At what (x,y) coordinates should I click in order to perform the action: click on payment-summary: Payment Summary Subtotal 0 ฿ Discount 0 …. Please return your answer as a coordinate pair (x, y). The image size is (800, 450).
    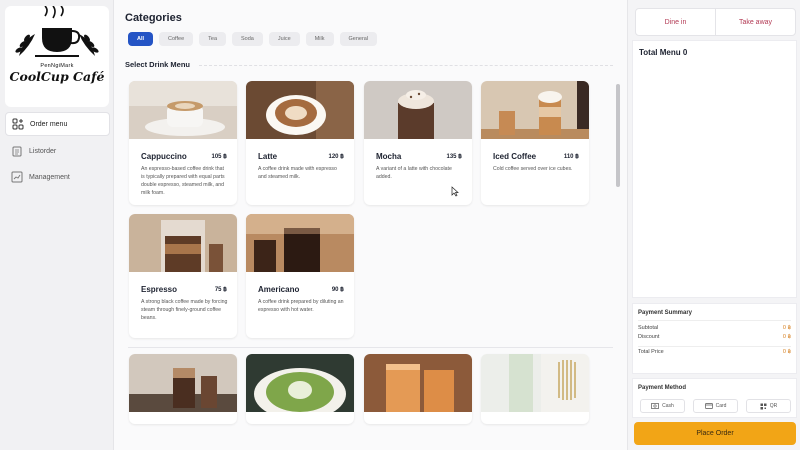
    Looking at the image, I should click on (714, 338).